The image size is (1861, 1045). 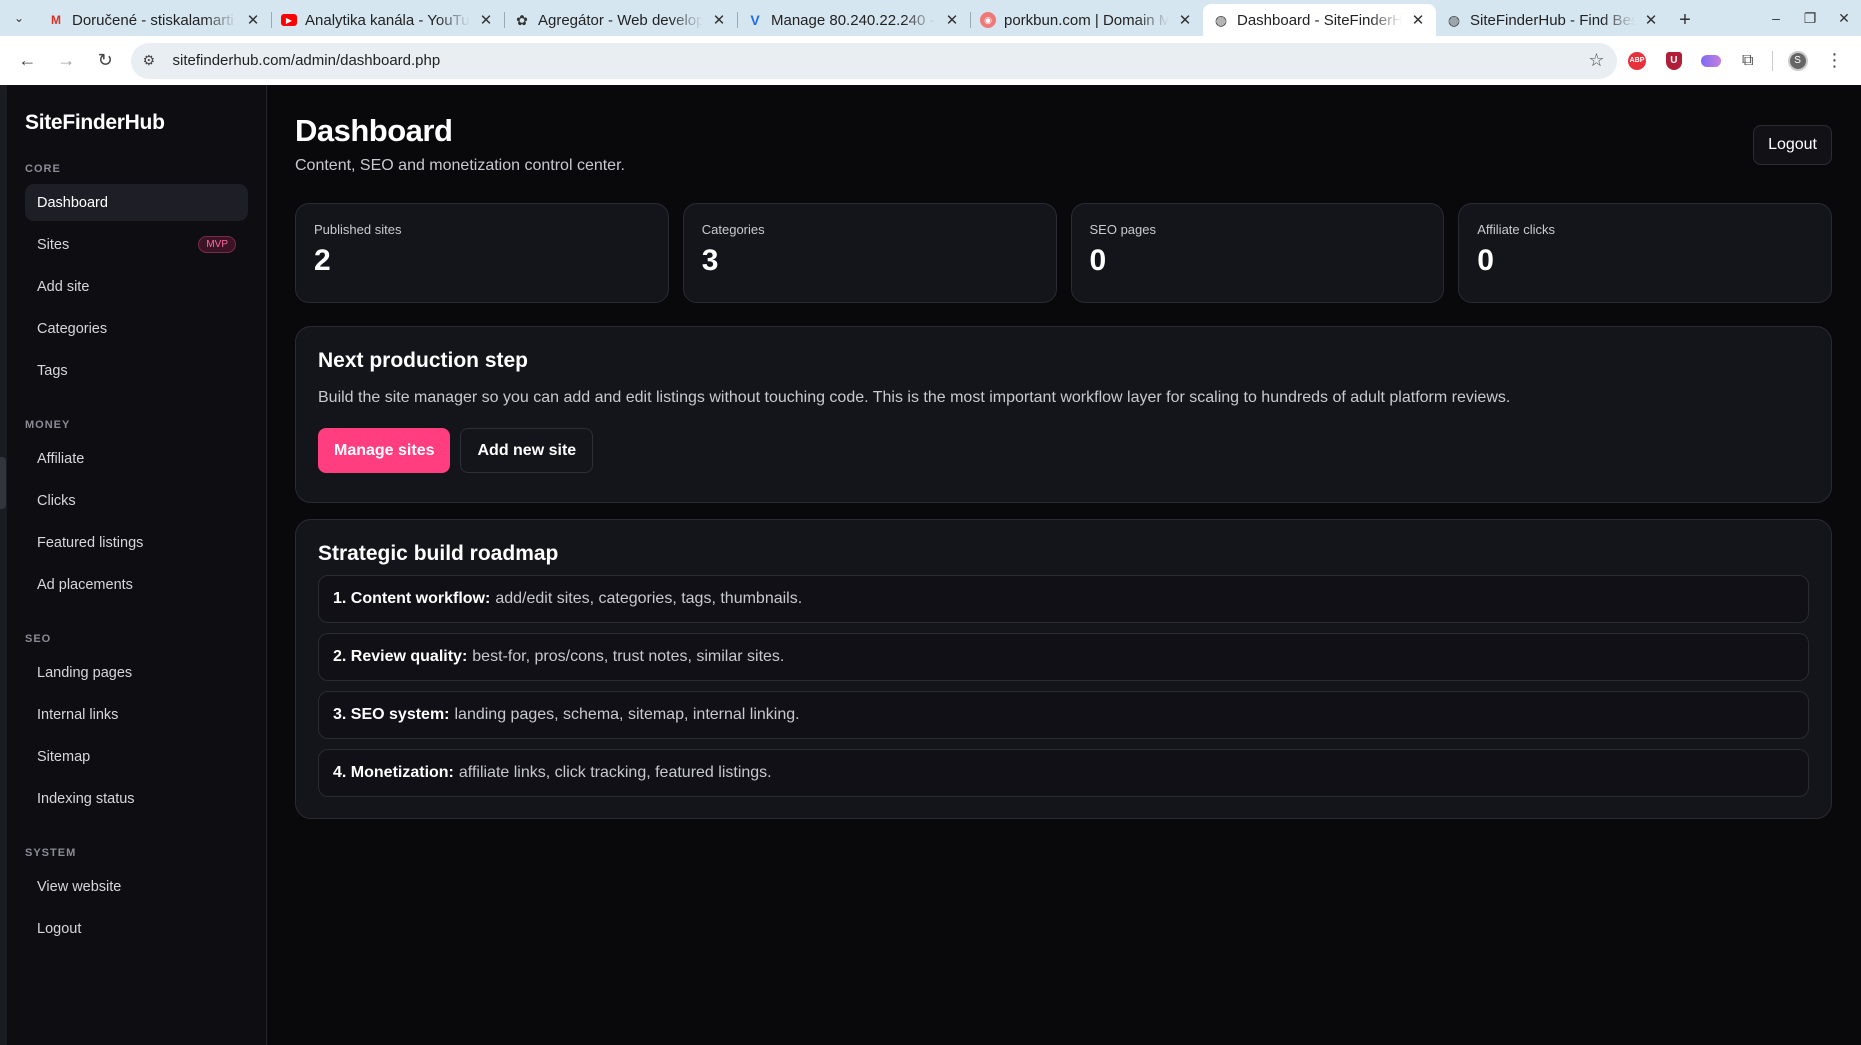 What do you see at coordinates (136, 328) in the screenshot?
I see `sidebar-item-categories: Categories` at bounding box center [136, 328].